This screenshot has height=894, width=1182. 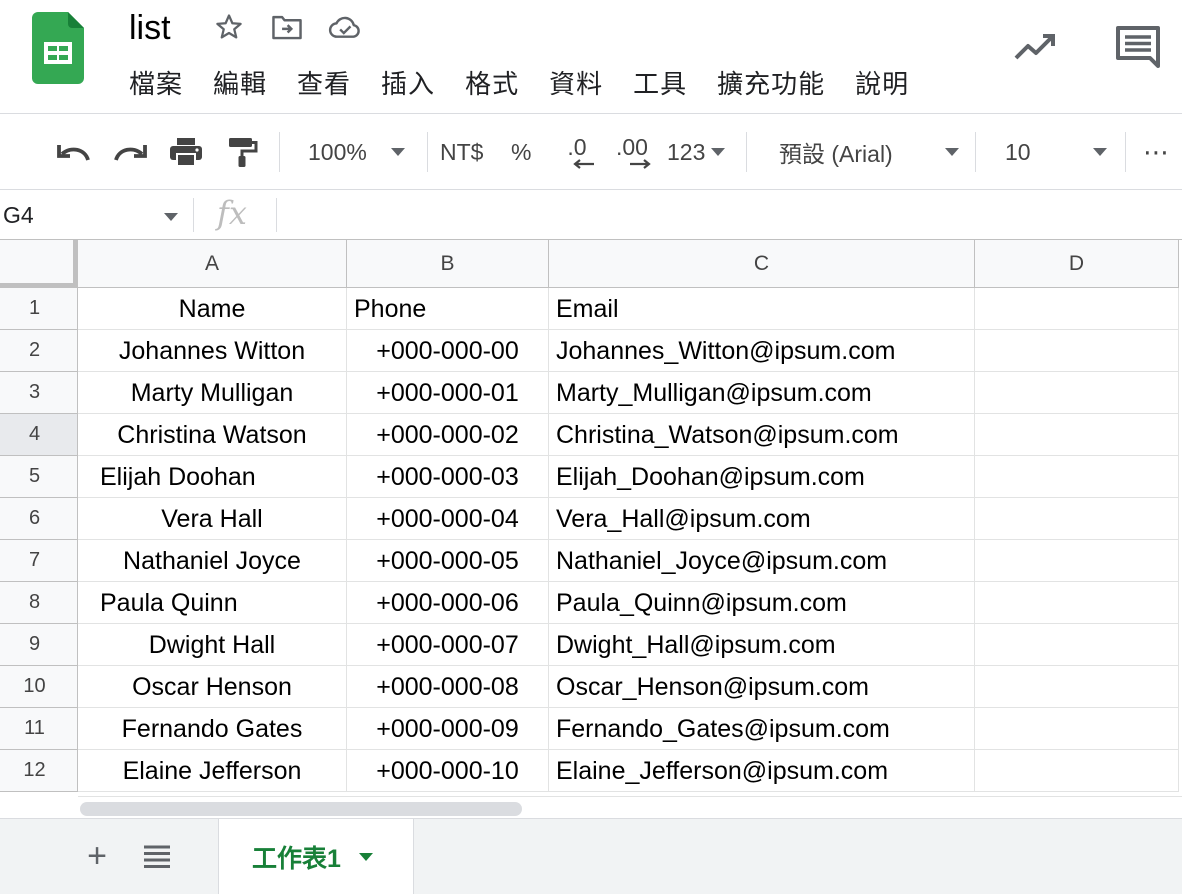 What do you see at coordinates (521, 152) in the screenshot?
I see `percent-format-button: %` at bounding box center [521, 152].